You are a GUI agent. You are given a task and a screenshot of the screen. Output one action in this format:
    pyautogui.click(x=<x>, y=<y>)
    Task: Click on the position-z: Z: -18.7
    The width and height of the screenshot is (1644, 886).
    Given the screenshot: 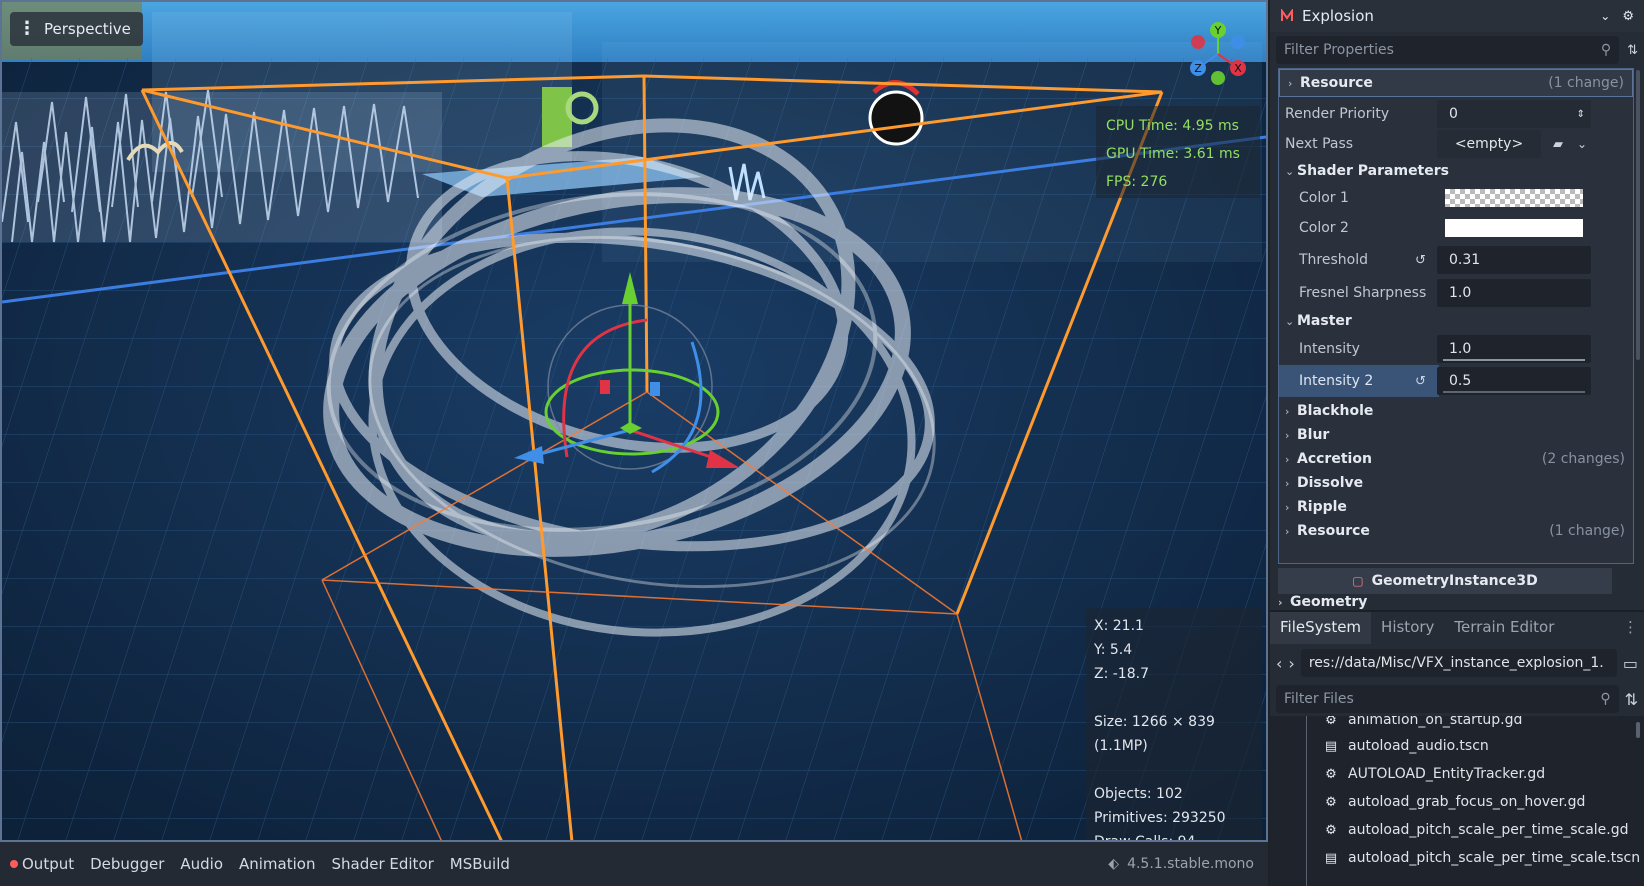 What is the action you would take?
    pyautogui.click(x=1121, y=674)
    